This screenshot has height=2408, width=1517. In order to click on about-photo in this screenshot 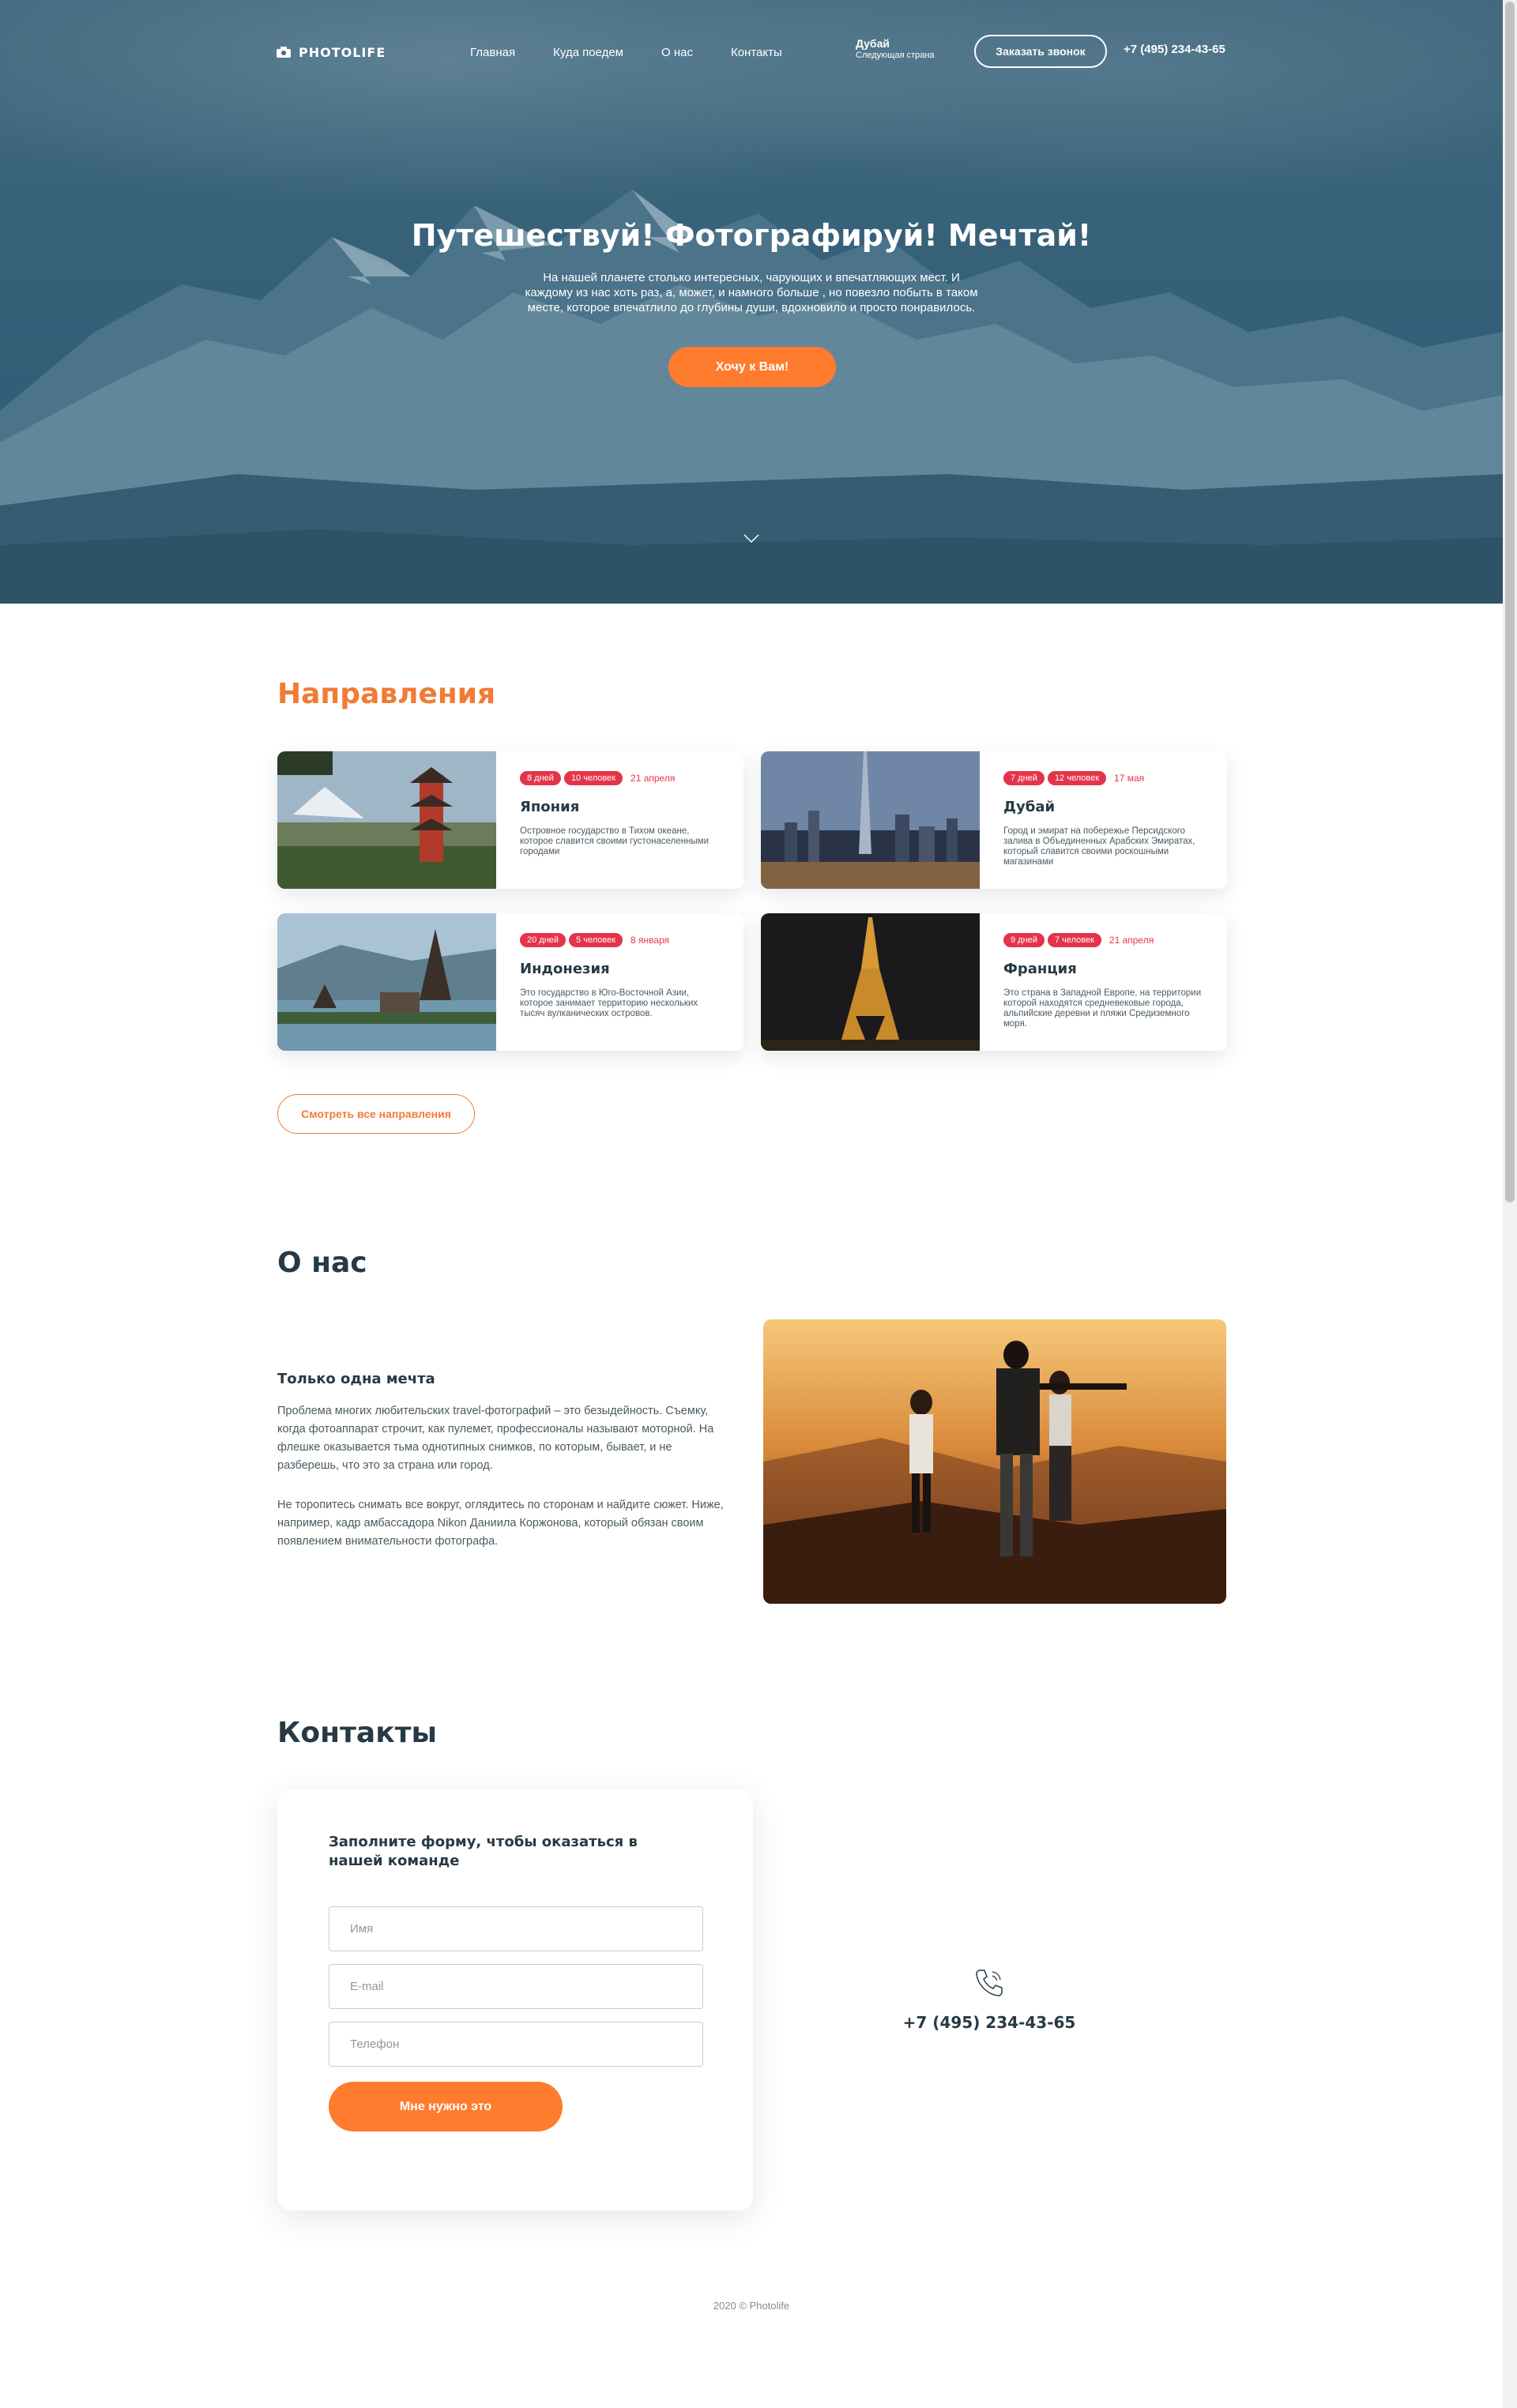, I will do `click(994, 1461)`.